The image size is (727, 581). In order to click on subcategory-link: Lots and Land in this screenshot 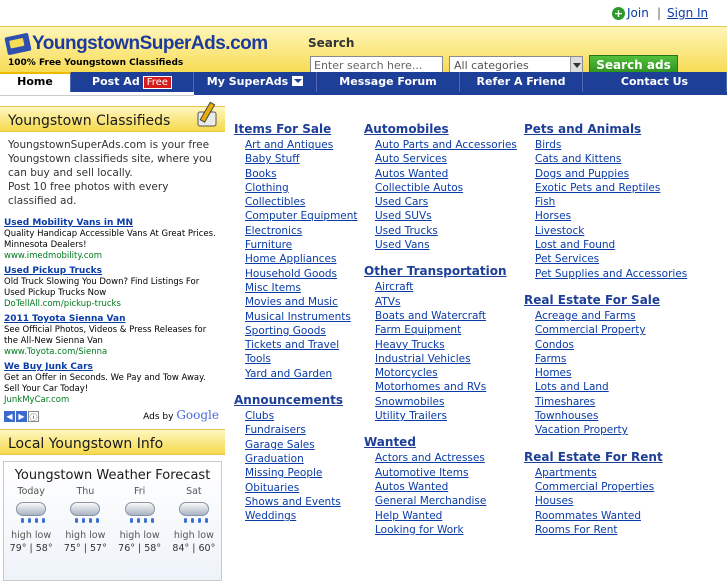, I will do `click(611, 387)`.